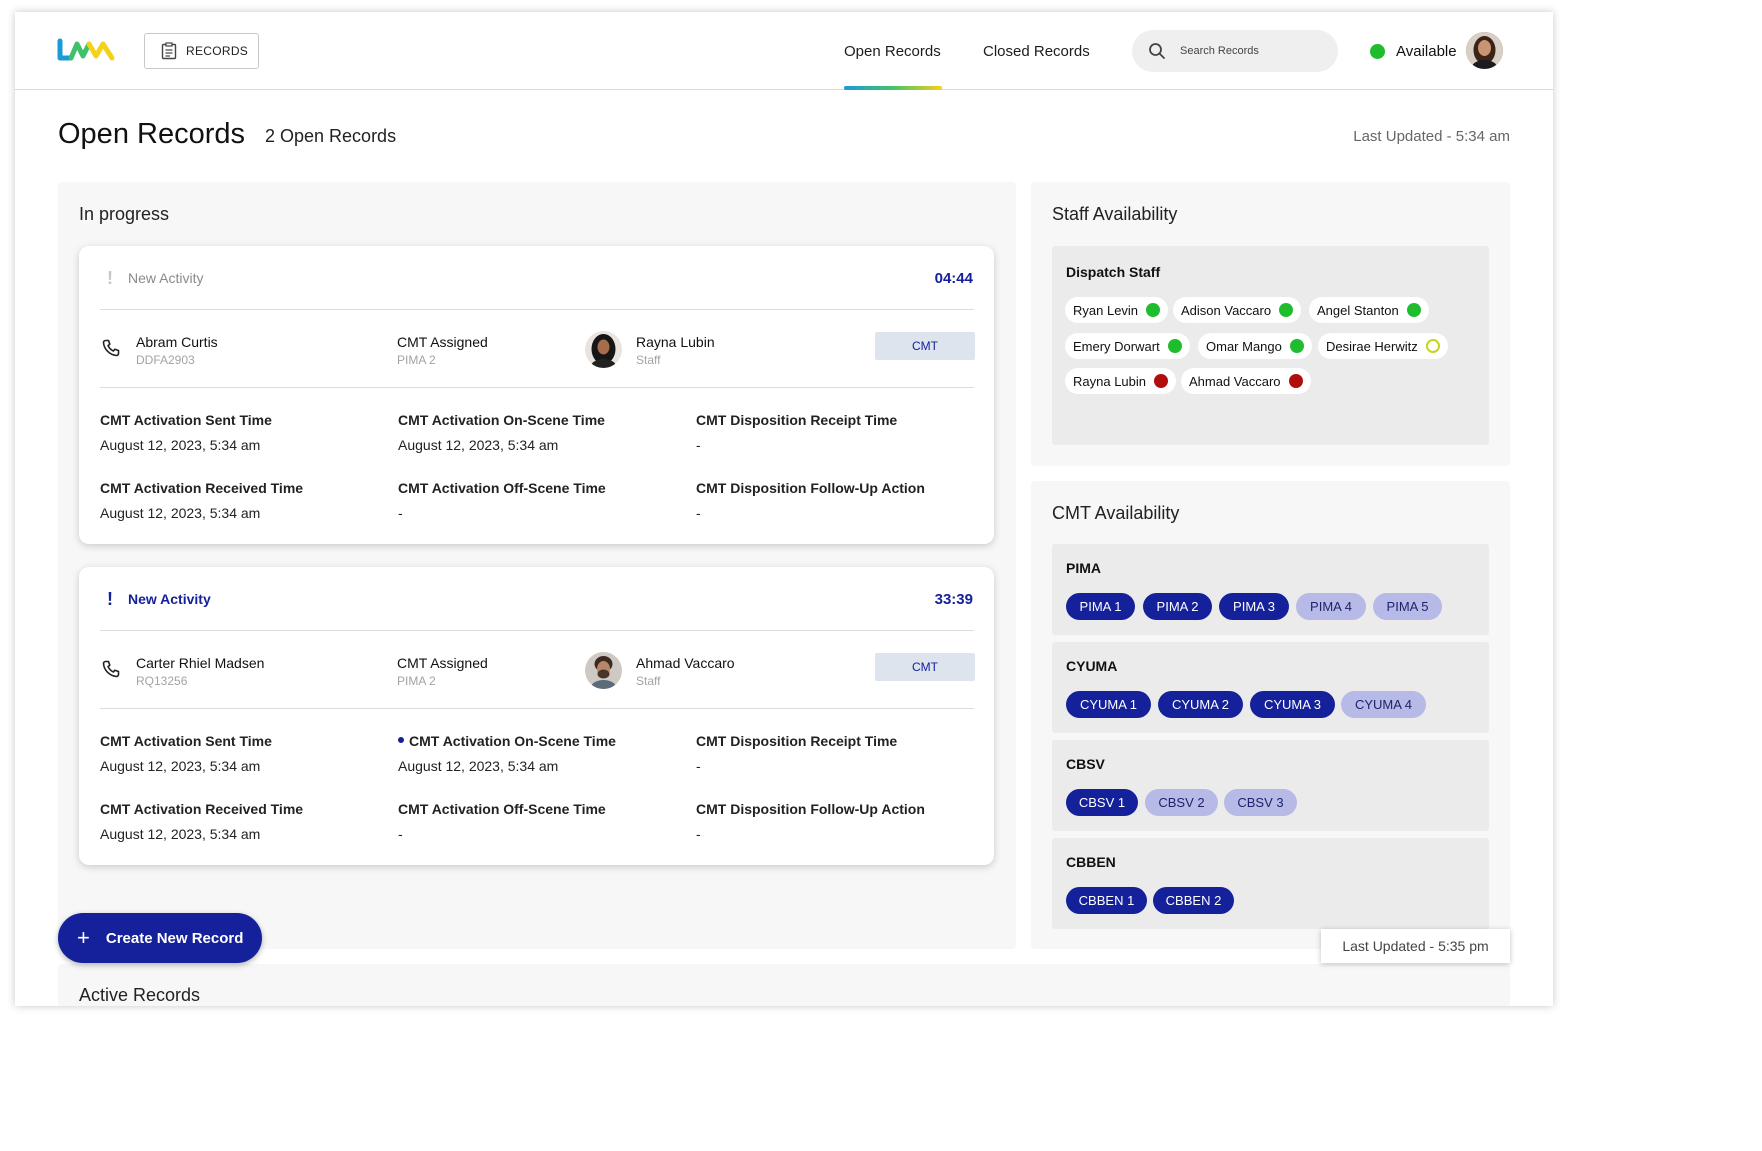 This screenshot has height=1151, width=1762. What do you see at coordinates (1193, 900) in the screenshot?
I see `cmt-unit-chip: CBBEN 2` at bounding box center [1193, 900].